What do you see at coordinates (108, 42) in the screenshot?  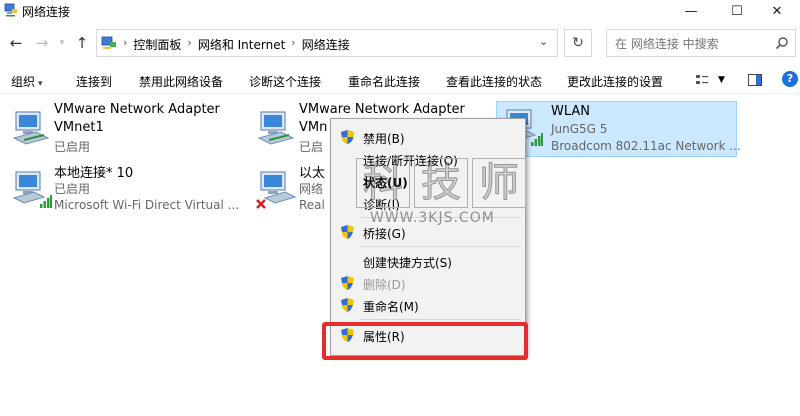 I see `control-panel-icon` at bounding box center [108, 42].